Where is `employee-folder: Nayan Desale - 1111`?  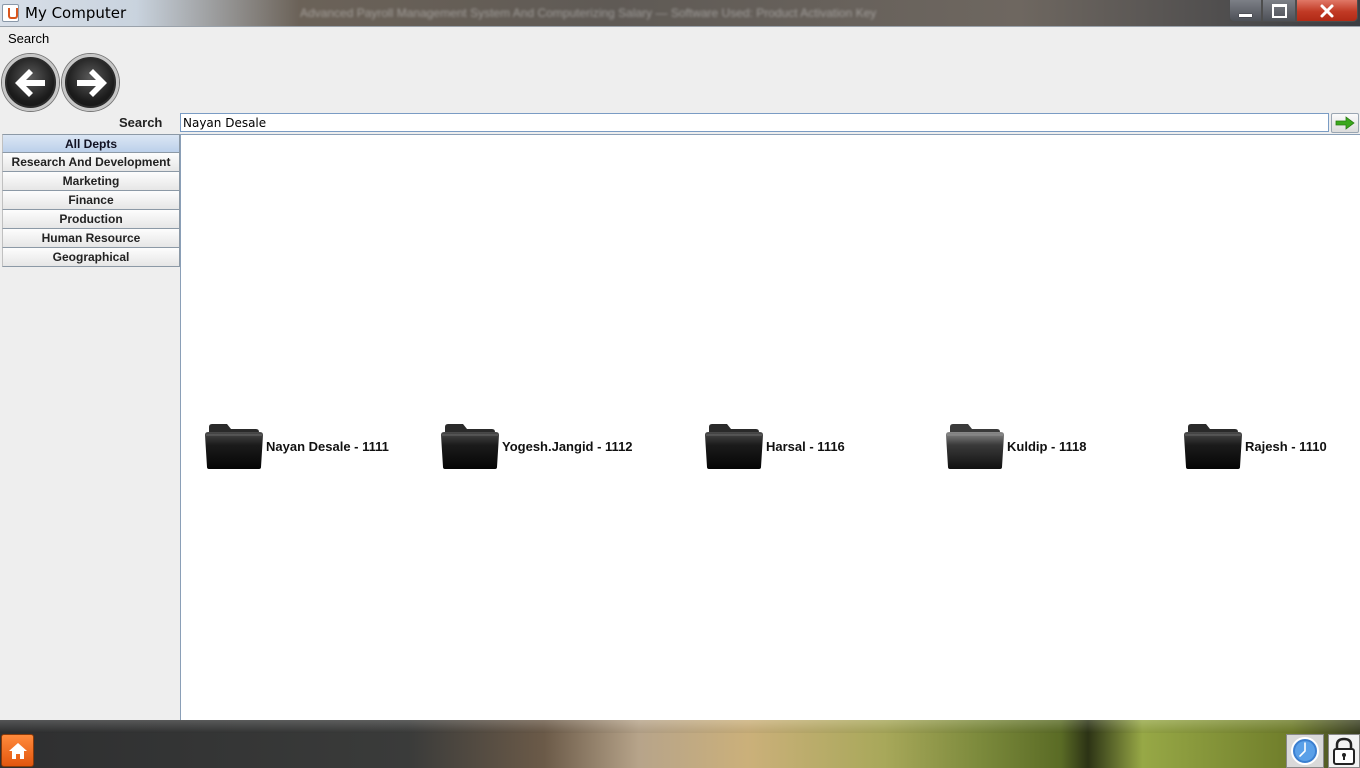 employee-folder: Nayan Desale - 1111 is located at coordinates (296, 446).